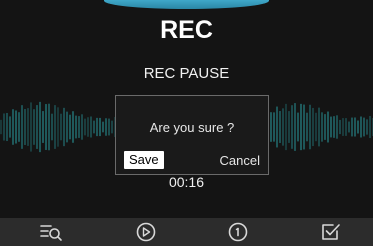 The width and height of the screenshot is (373, 246). Describe the element at coordinates (186, 73) in the screenshot. I see `recording-status: REC PAUSE` at that location.